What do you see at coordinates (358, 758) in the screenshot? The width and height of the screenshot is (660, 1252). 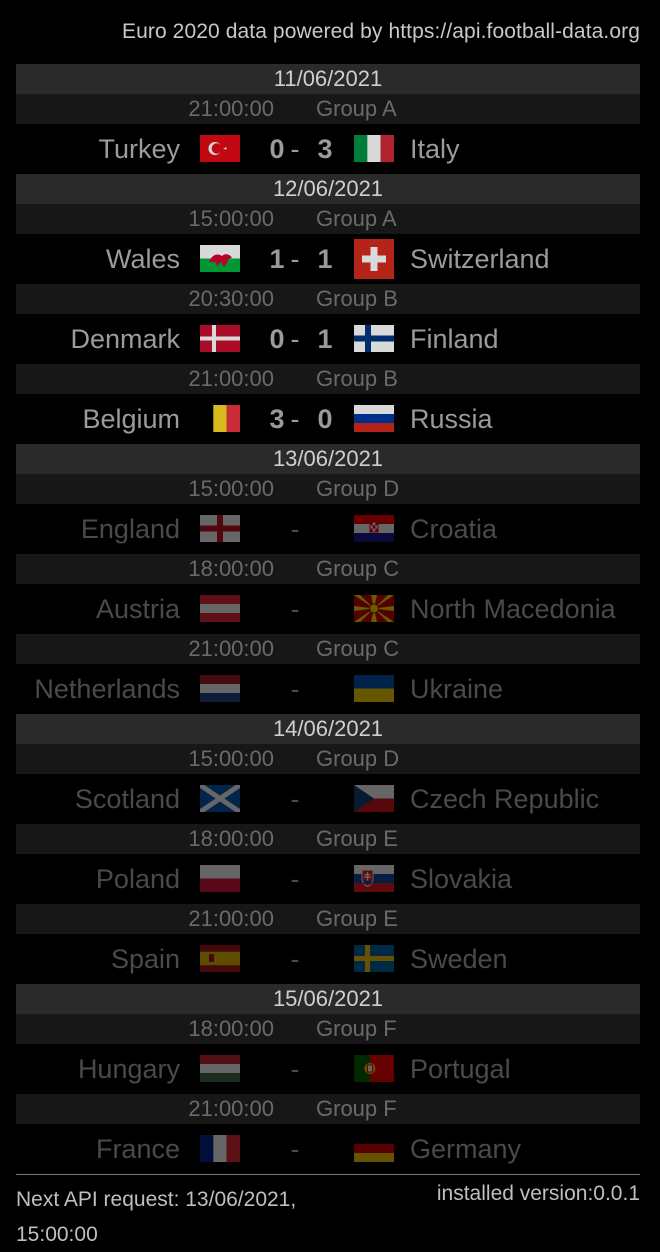 I see `group-label: Group D` at bounding box center [358, 758].